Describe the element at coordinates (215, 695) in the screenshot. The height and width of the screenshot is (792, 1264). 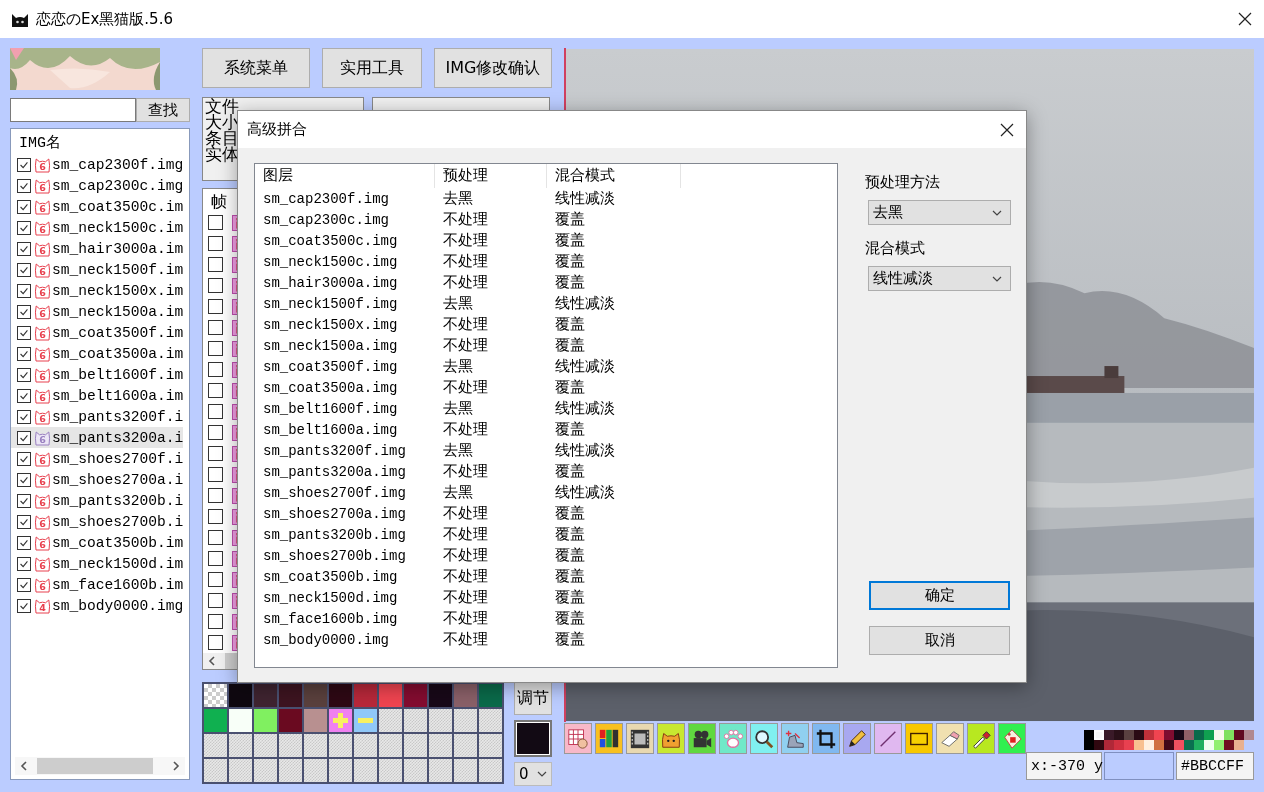
I see `transparent-swatch` at that location.